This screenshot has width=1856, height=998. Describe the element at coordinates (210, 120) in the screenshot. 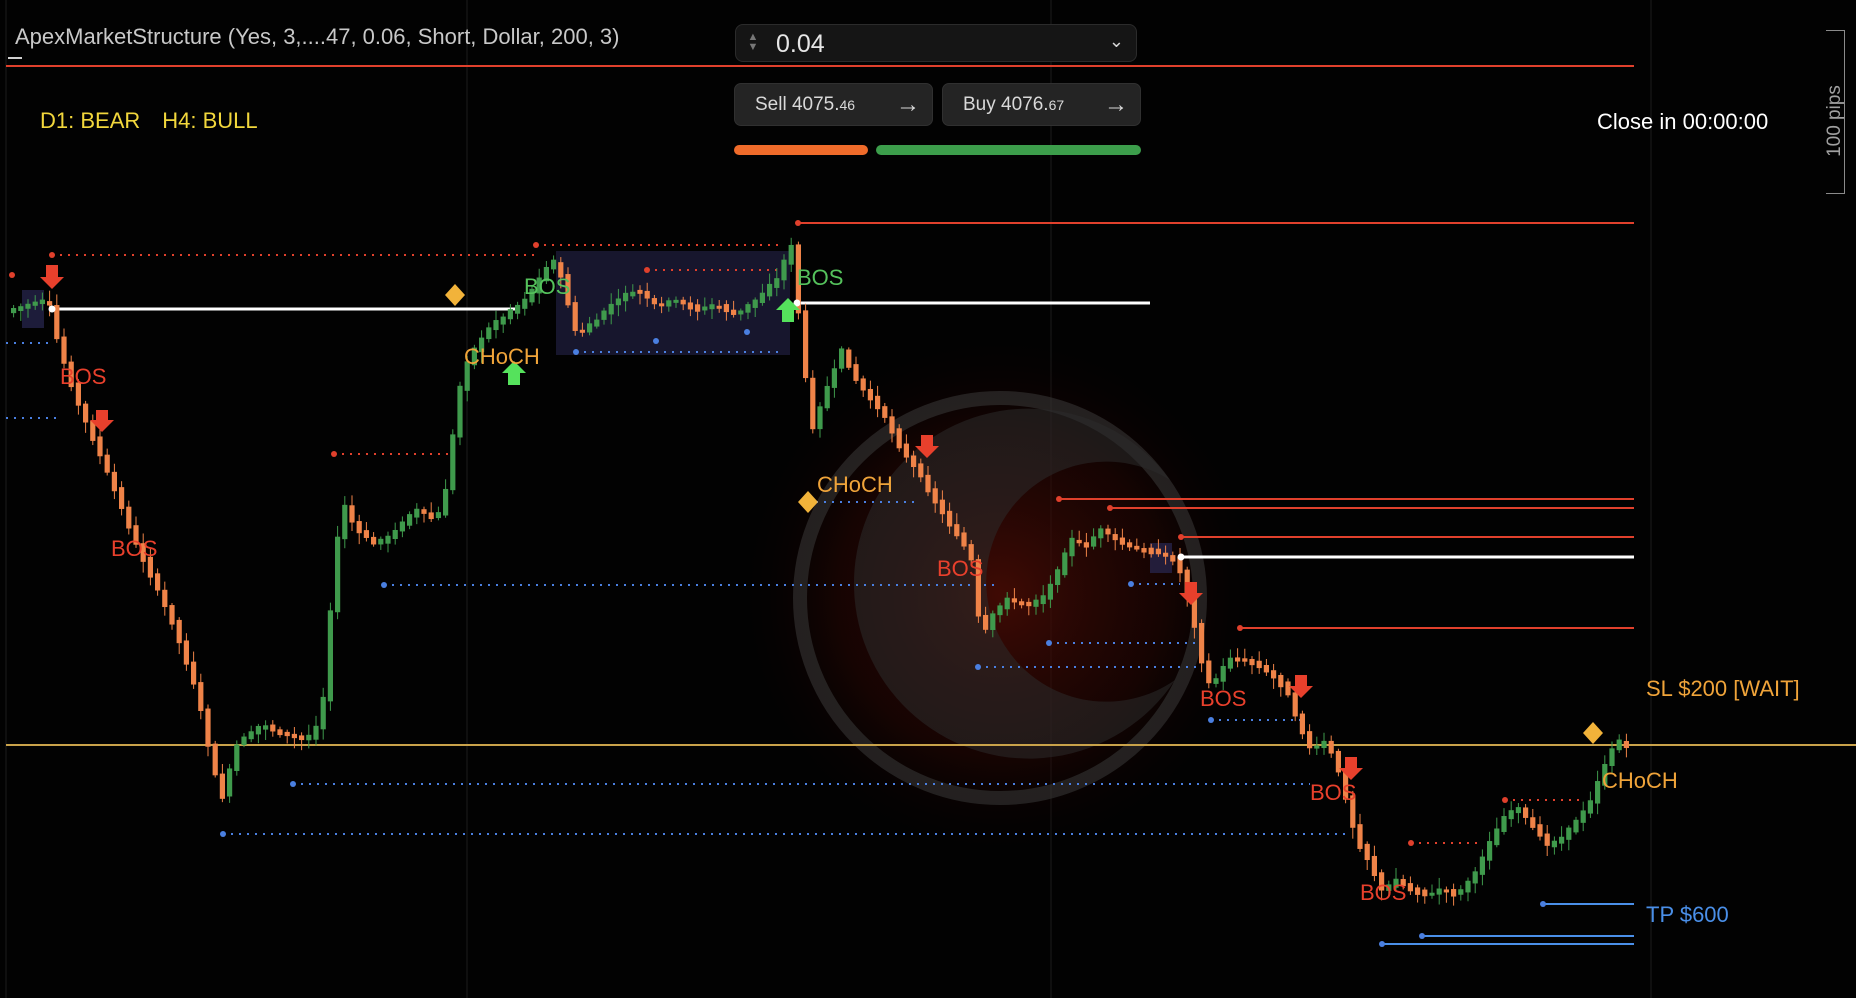

I see `h4-bias: H4: BULL` at that location.